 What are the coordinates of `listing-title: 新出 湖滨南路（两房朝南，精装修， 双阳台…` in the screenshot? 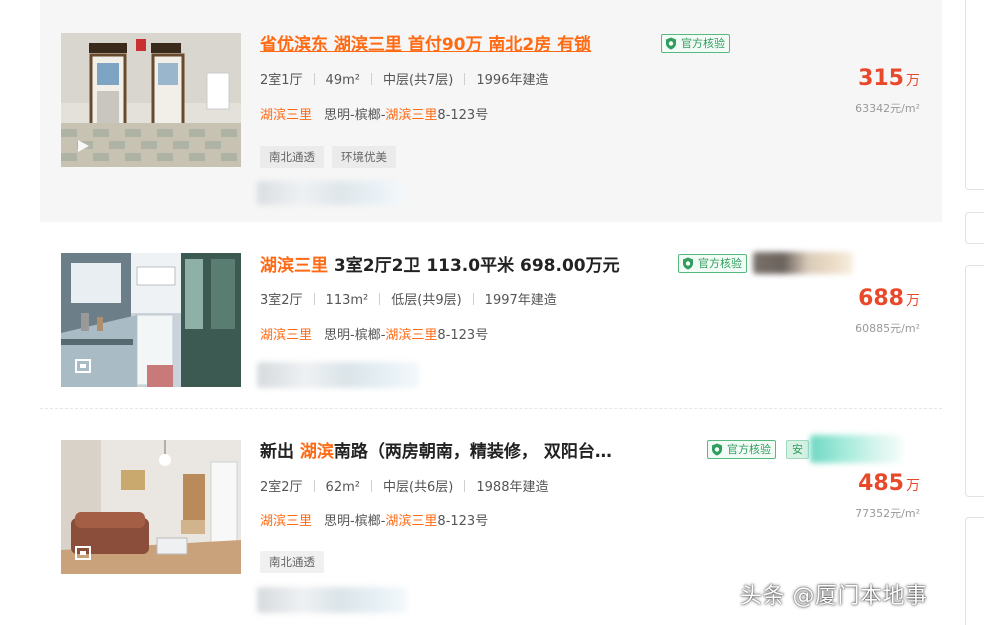 It's located at (436, 452).